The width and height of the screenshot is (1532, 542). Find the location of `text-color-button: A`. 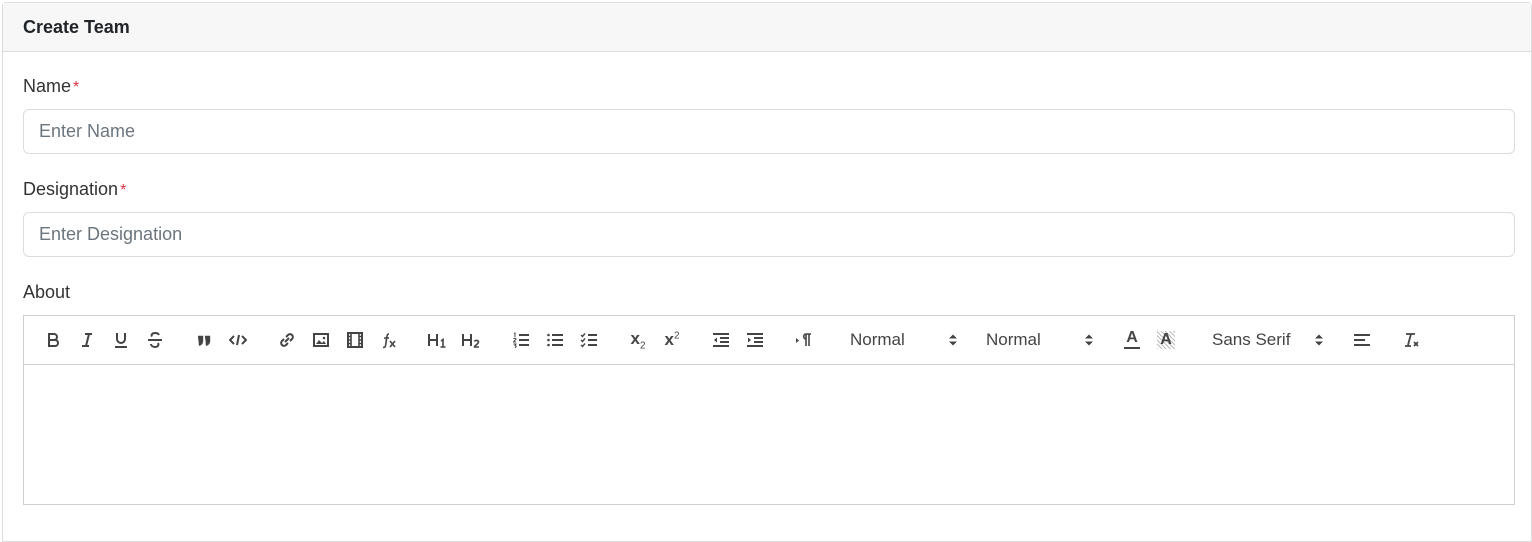

text-color-button: A is located at coordinates (1132, 340).